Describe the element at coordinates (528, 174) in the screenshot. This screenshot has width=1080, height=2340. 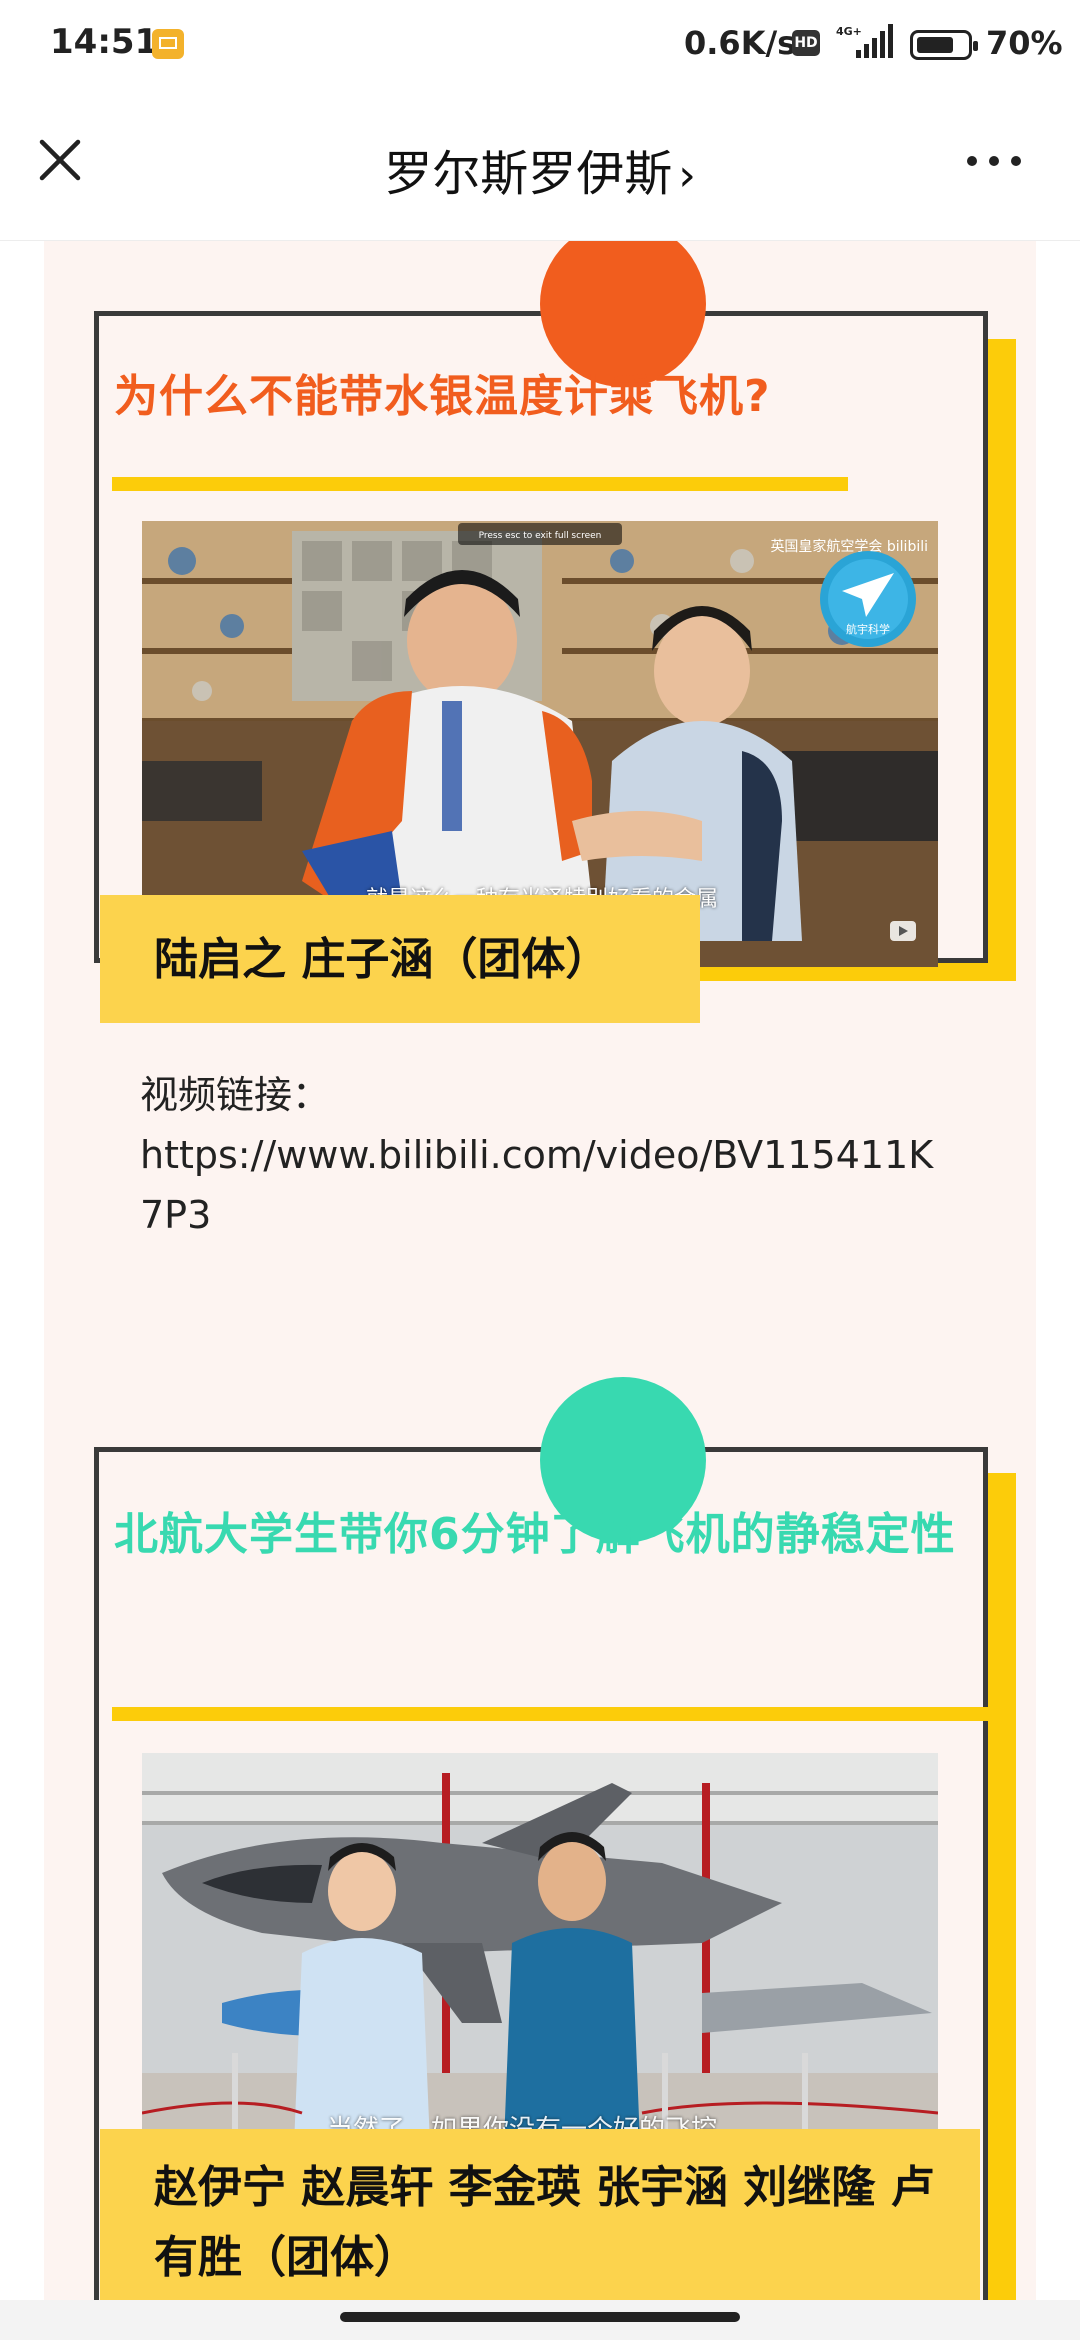
I see `page-title-text: 罗尔斯罗伊斯` at that location.